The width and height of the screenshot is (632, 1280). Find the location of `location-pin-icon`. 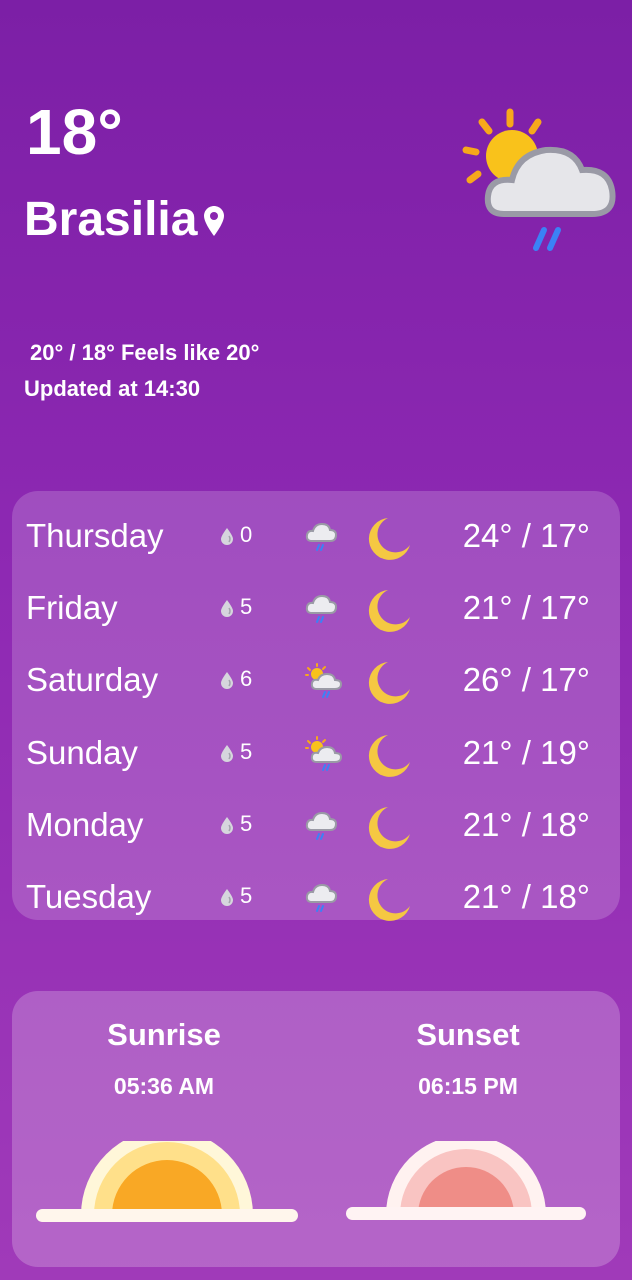

location-pin-icon is located at coordinates (214, 223).